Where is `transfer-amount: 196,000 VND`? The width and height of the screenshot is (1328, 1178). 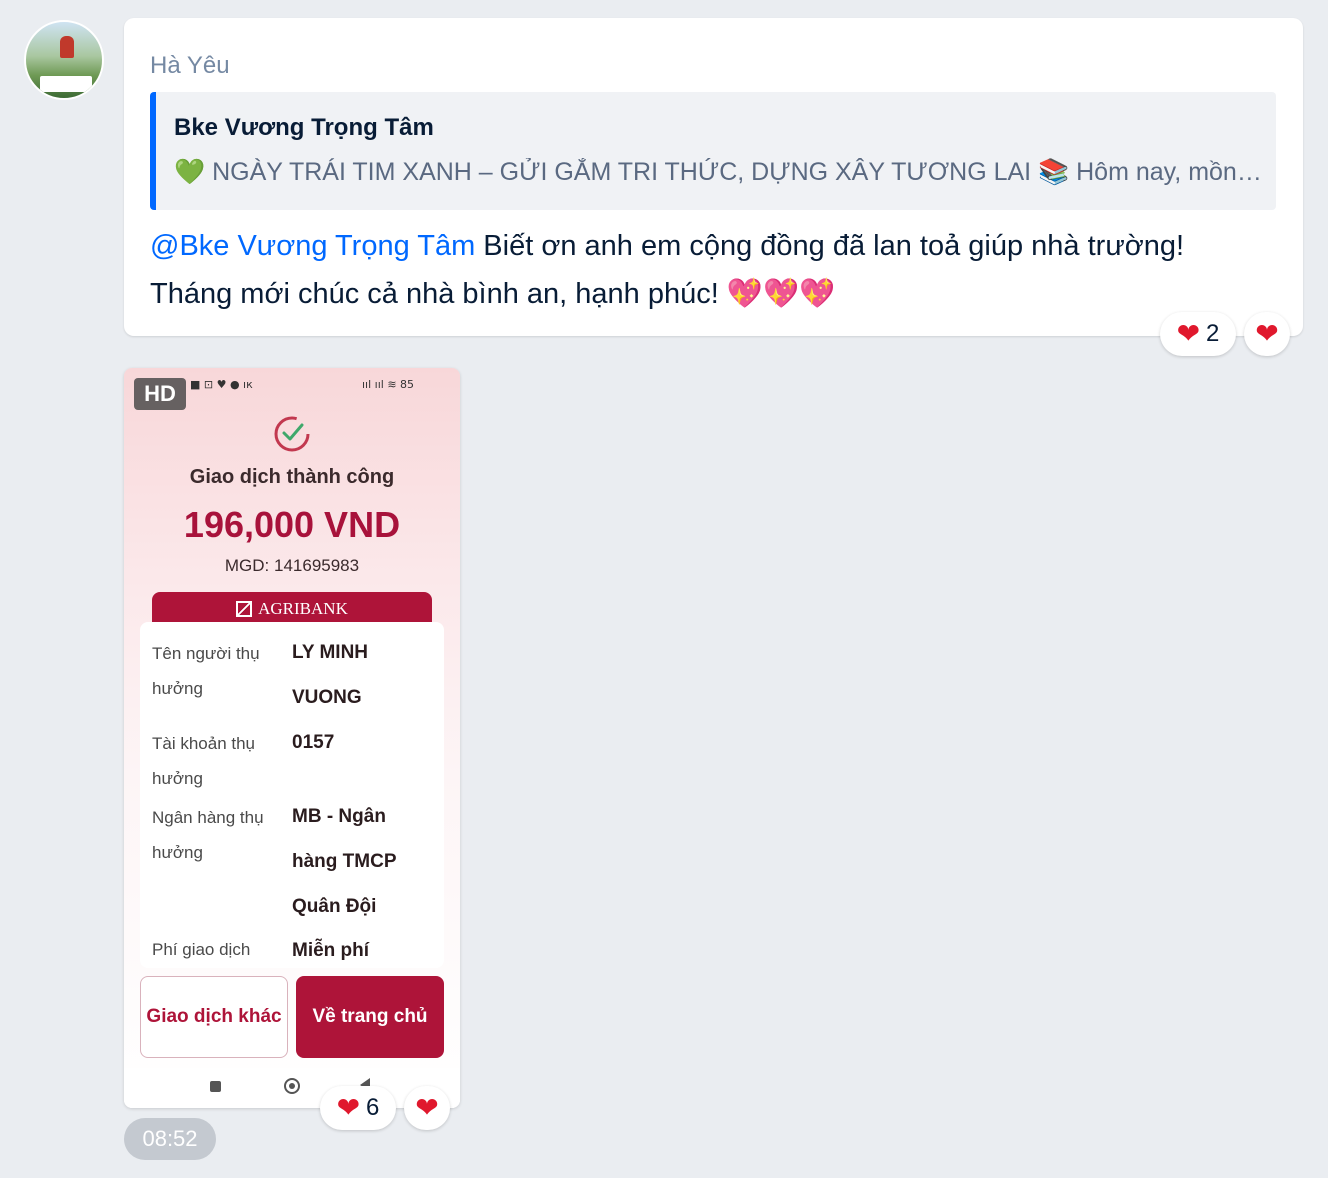 transfer-amount: 196,000 VND is located at coordinates (292, 524).